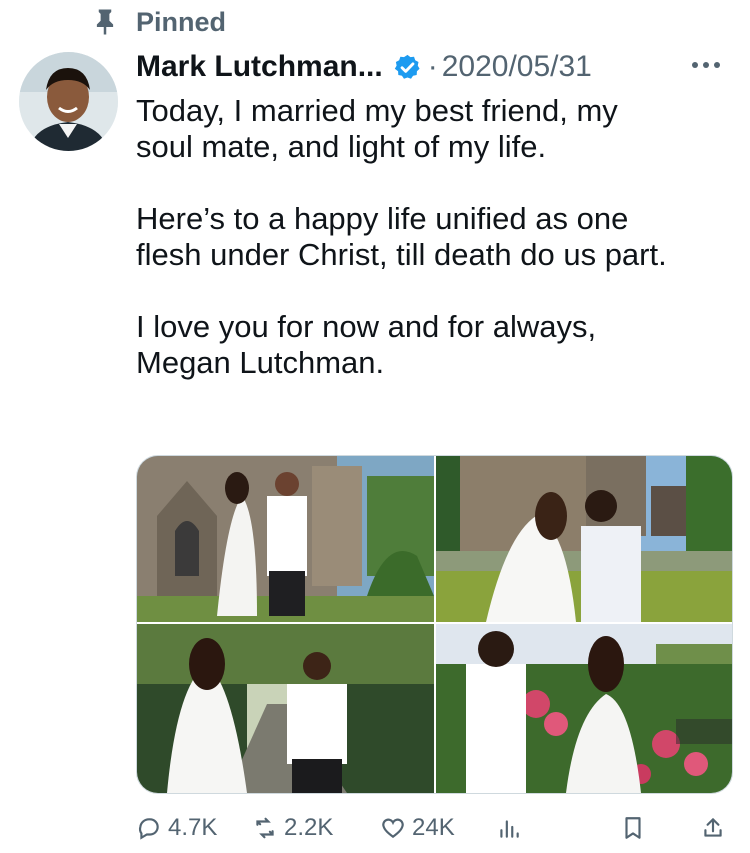 This screenshot has height=853, width=750. I want to click on repost-button: 2.2K, so click(292, 828).